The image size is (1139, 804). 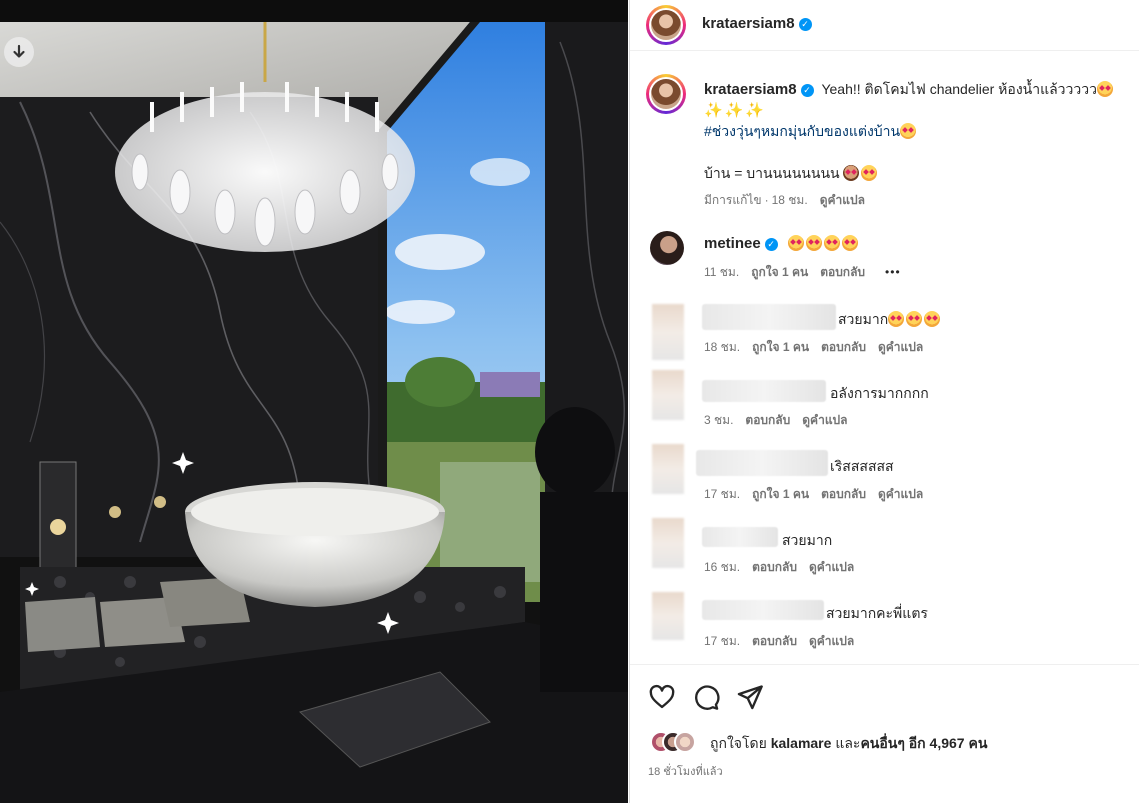 I want to click on comment-bubble-icon, so click(x=707, y=697).